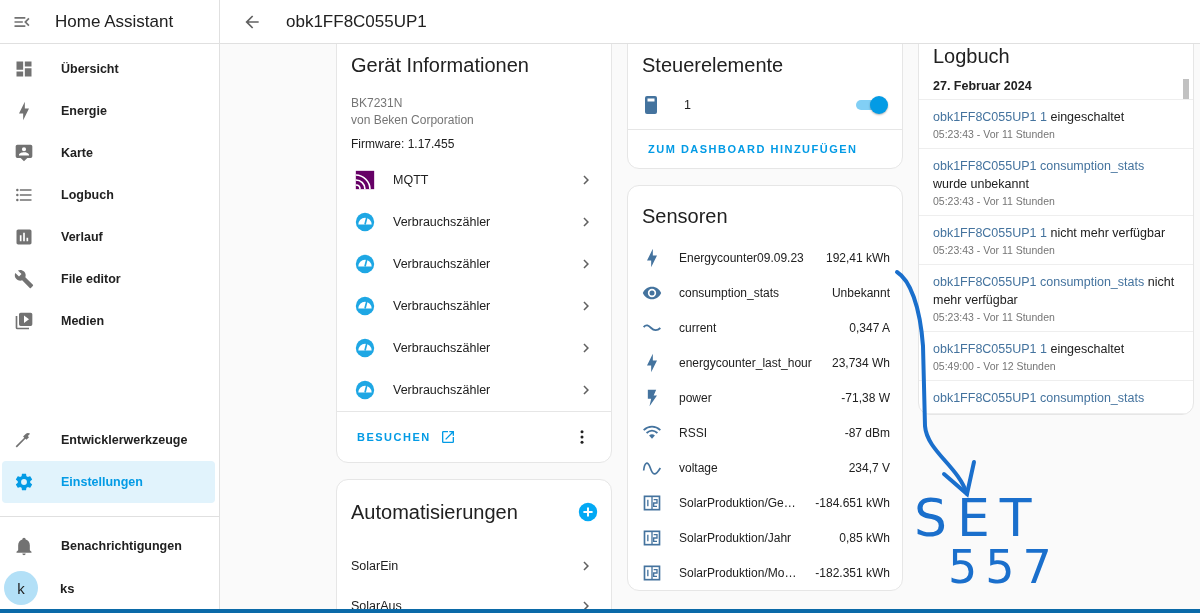 The height and width of the screenshot is (613, 1200). Describe the element at coordinates (761, 327) in the screenshot. I see `sensor-name: current` at that location.